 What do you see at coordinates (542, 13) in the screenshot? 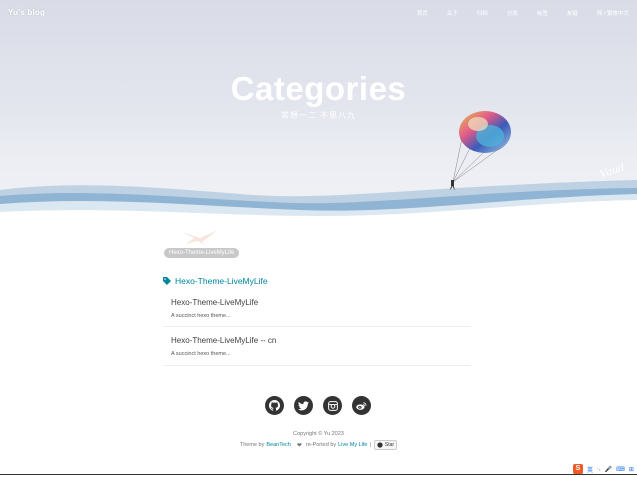
I see `nav-link-tags: 标签` at bounding box center [542, 13].